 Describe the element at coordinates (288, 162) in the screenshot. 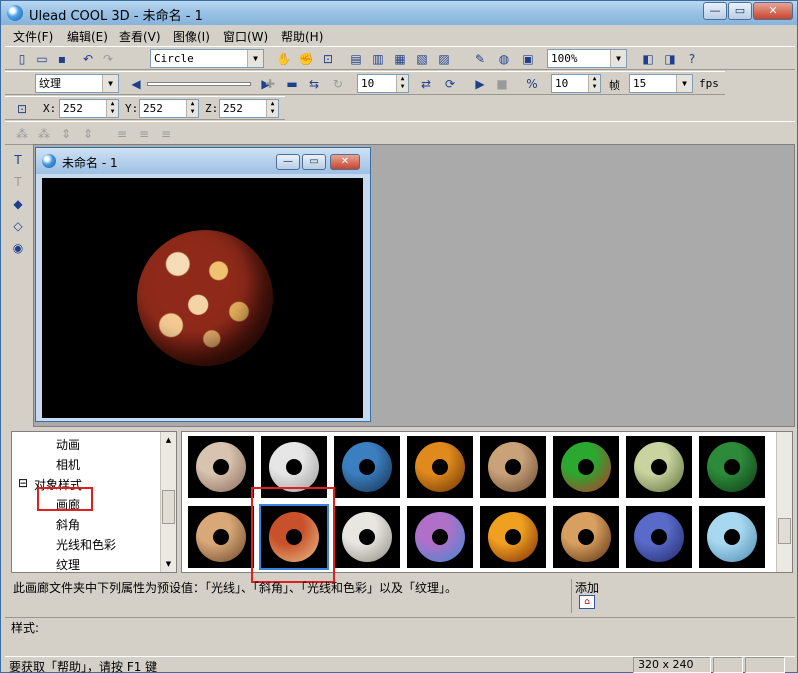

I see `doc-minimize-button: —` at that location.